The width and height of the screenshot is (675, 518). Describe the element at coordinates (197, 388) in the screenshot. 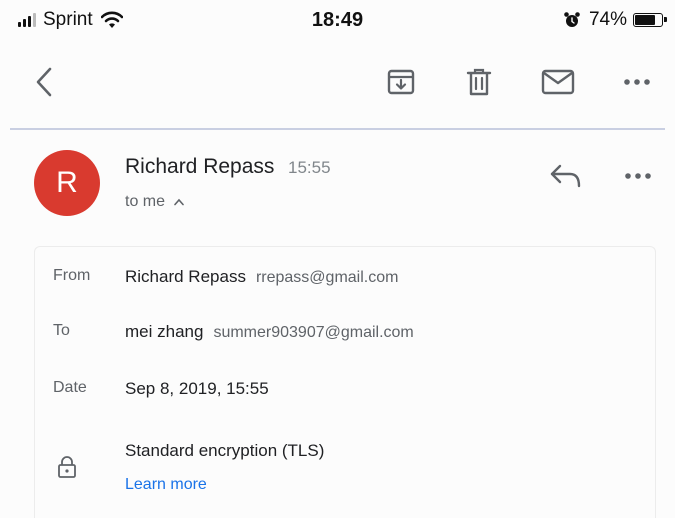

I see `date-value: Sep 8, 2019, 15:55` at that location.